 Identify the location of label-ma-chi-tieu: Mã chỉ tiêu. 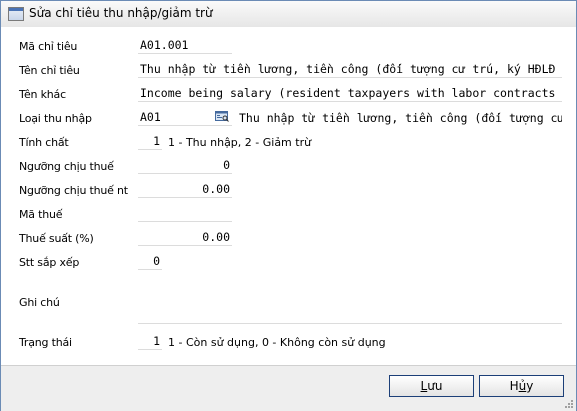
(48, 46).